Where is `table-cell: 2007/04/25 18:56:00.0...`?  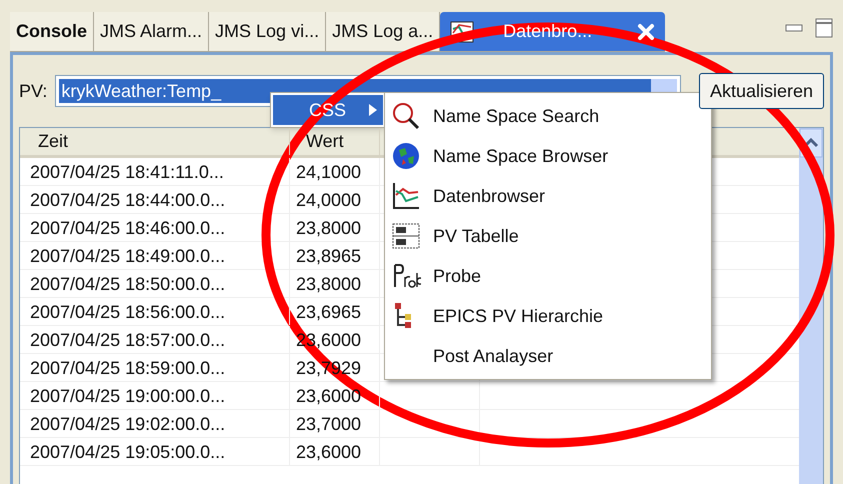
table-cell: 2007/04/25 18:56:00.0... is located at coordinates (155, 311).